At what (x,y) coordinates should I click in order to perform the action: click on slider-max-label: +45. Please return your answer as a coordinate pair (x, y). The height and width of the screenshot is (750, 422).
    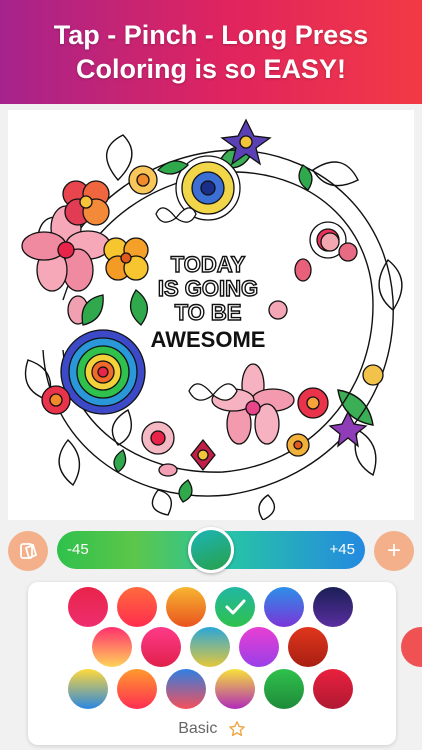
    Looking at the image, I should click on (342, 549).